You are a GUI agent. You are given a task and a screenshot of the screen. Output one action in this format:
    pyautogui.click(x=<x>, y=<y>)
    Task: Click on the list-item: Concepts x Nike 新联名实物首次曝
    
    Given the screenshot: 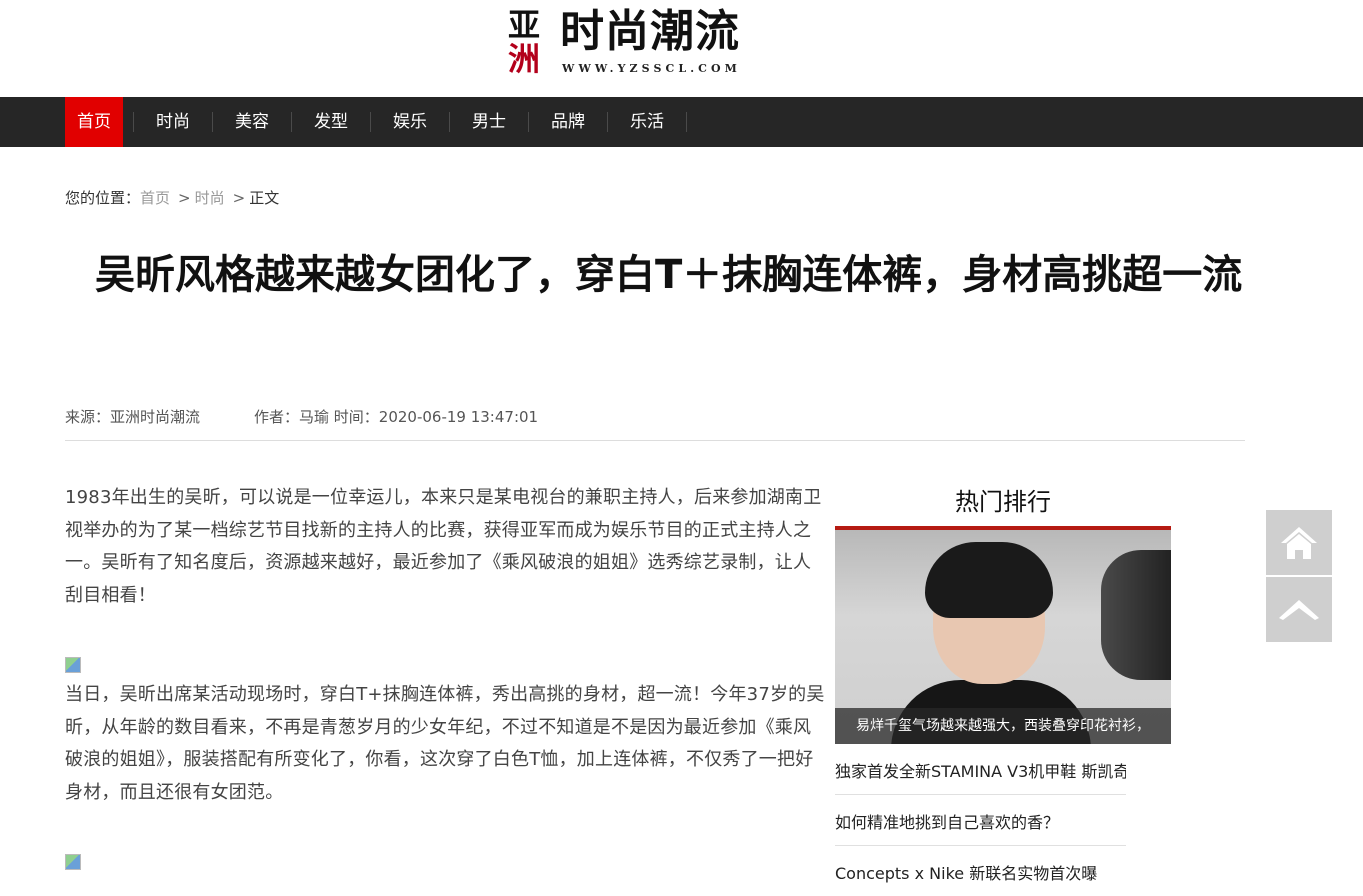 What is the action you would take?
    pyautogui.click(x=980, y=871)
    